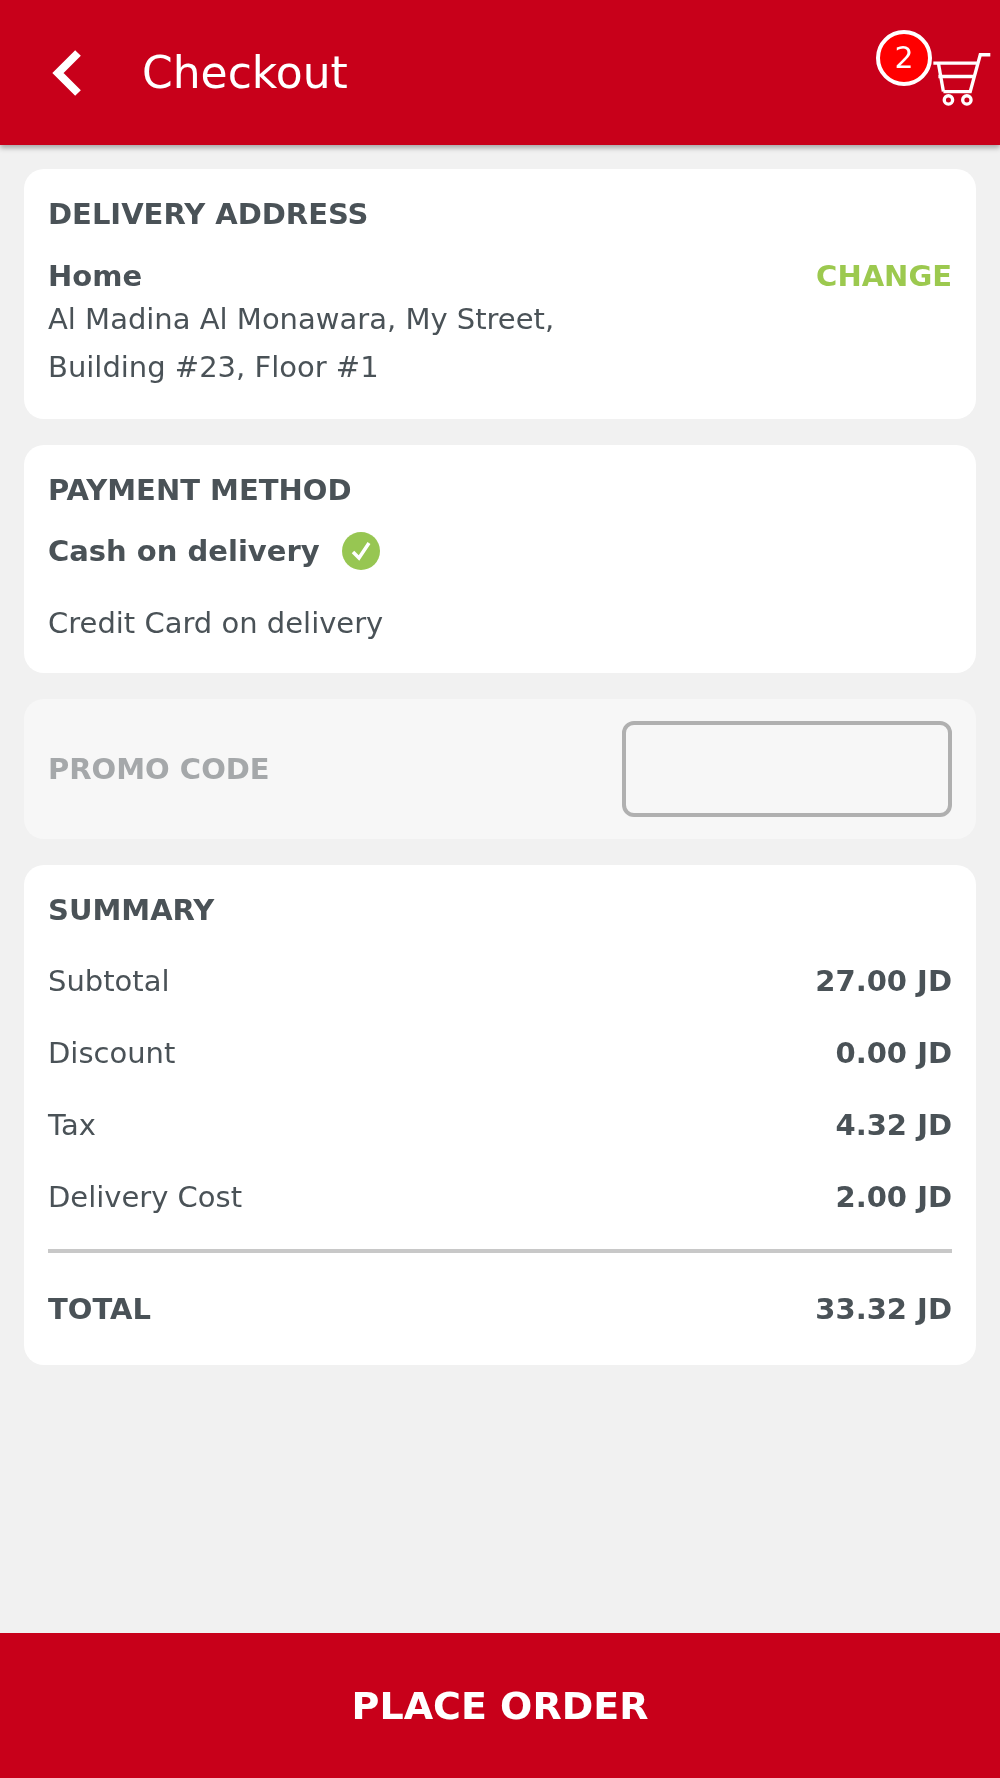  Describe the element at coordinates (209, 214) in the screenshot. I see `section-heading: DELIVERY ADDRESS` at that location.